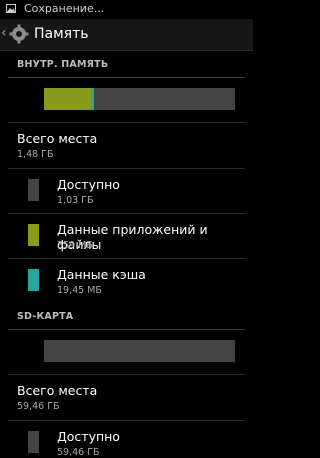  I want to click on cache-data-label: Данные кэша, so click(101, 274).